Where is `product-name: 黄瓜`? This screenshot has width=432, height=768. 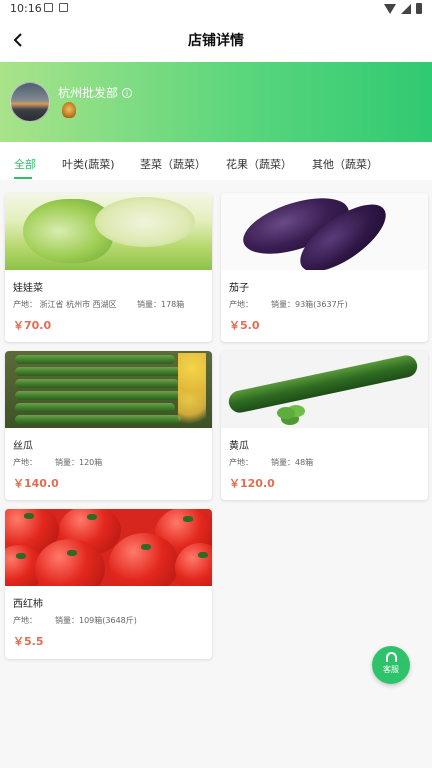
product-name: 黄瓜 is located at coordinates (239, 446).